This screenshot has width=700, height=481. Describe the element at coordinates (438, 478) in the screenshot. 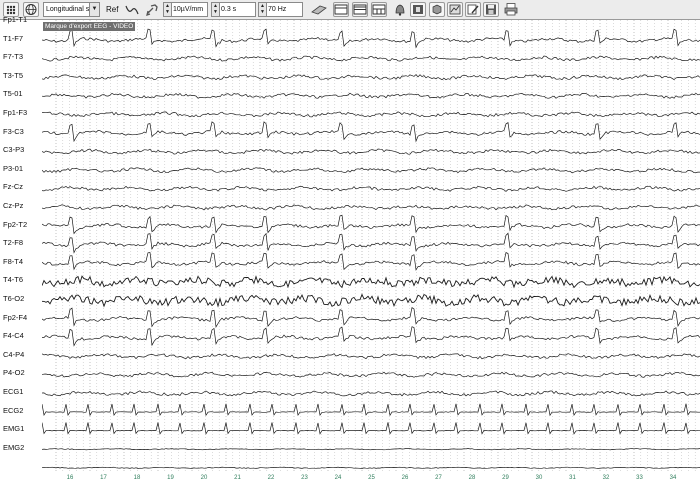

I see `second-label: 27` at that location.